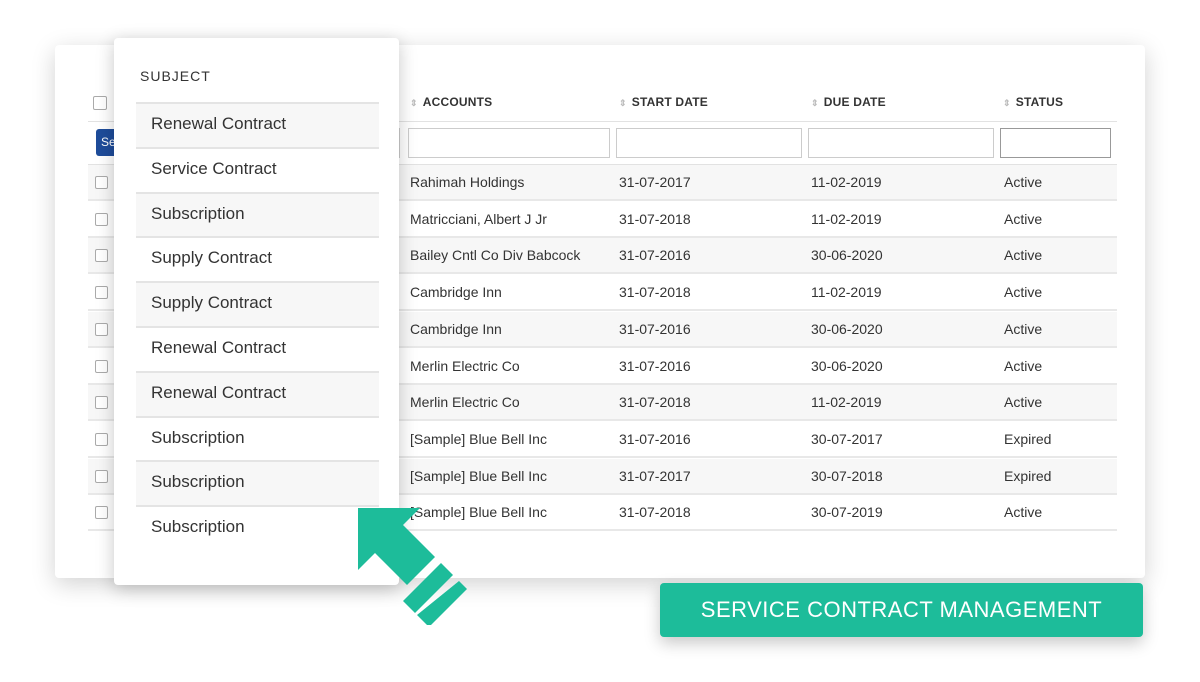 The image size is (1200, 682). What do you see at coordinates (663, 102) in the screenshot?
I see `column-header-start-date: ⇕ START DATE` at bounding box center [663, 102].